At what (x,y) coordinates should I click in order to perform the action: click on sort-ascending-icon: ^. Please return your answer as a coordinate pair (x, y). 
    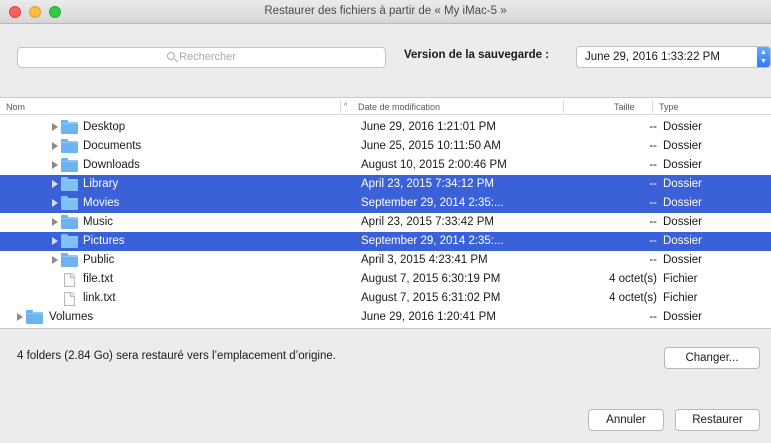
    Looking at the image, I should click on (346, 106).